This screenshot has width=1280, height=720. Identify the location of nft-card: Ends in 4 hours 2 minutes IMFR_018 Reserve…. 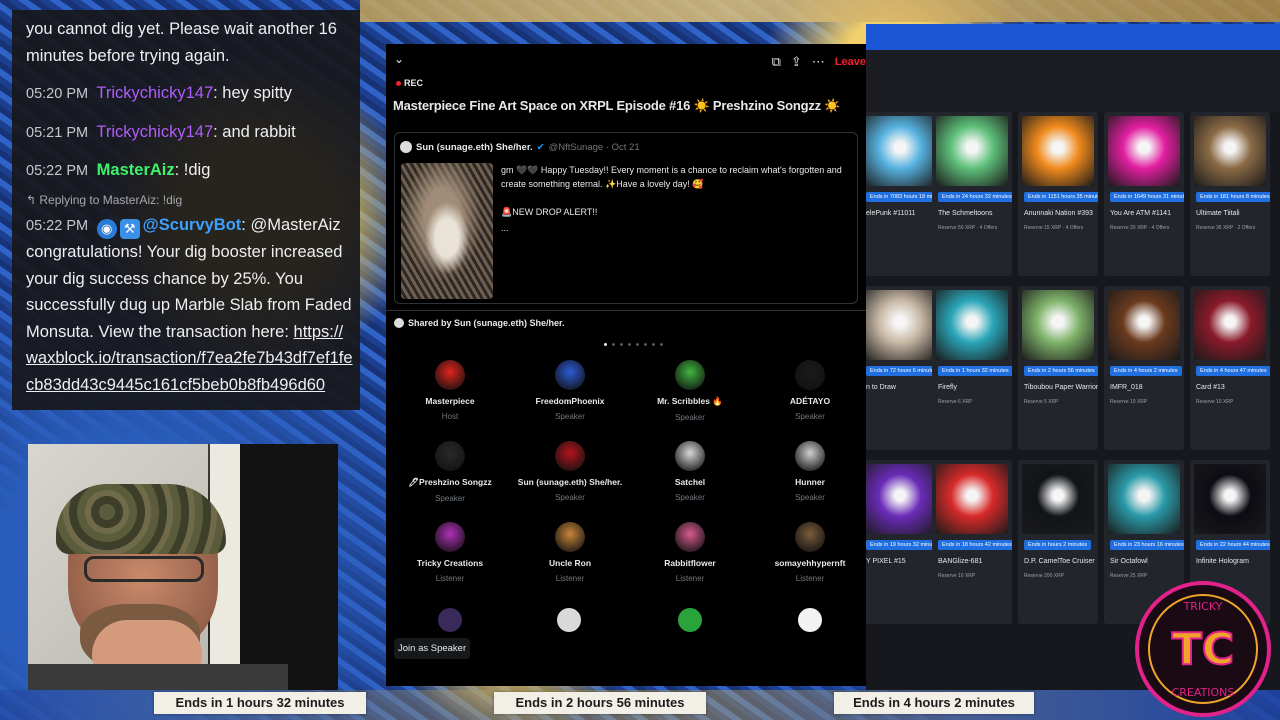
(1144, 368).